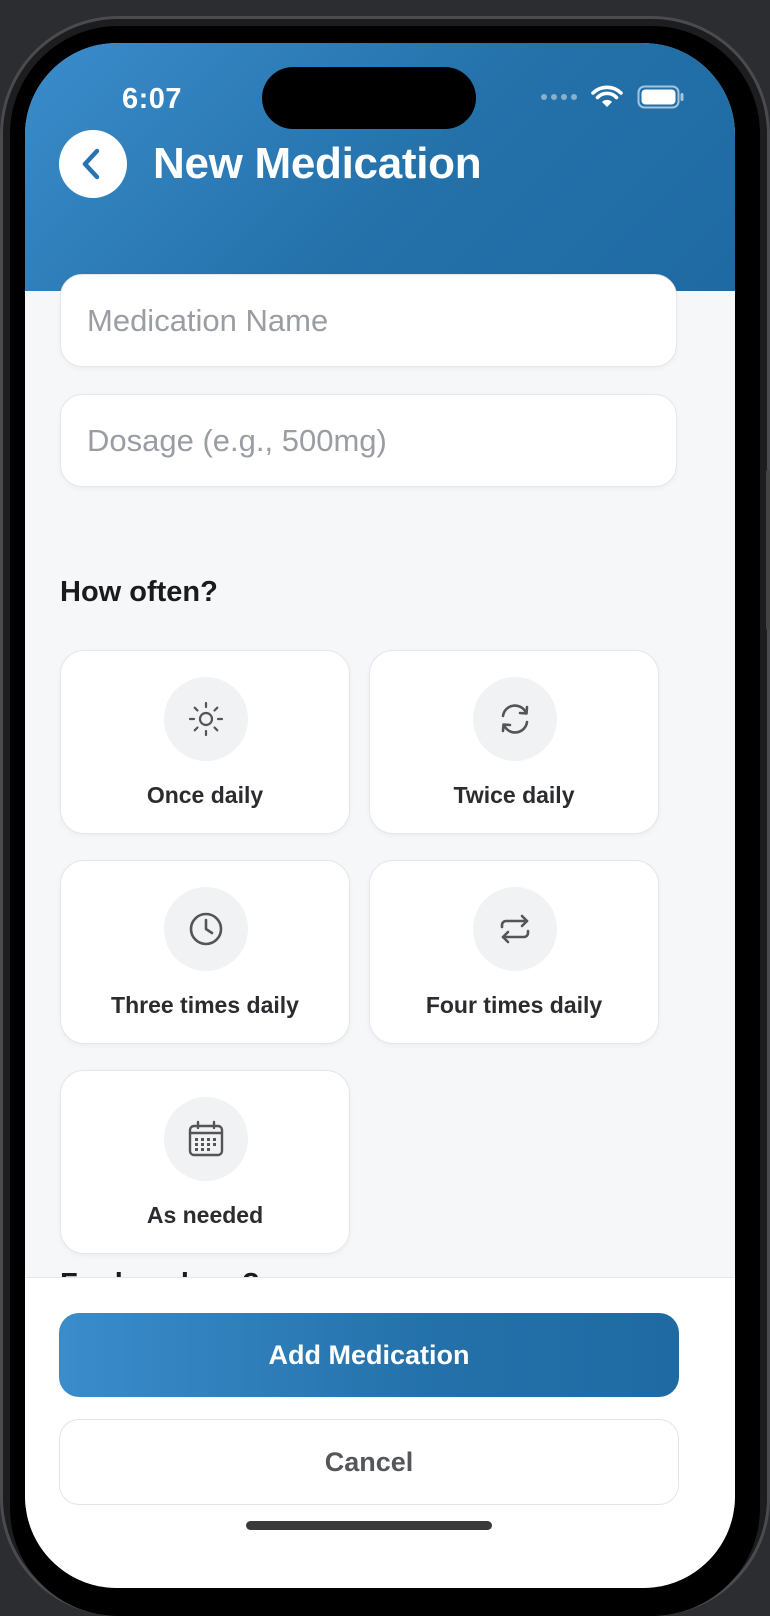 This screenshot has height=1616, width=770. I want to click on how-often-heading: How often?, so click(139, 592).